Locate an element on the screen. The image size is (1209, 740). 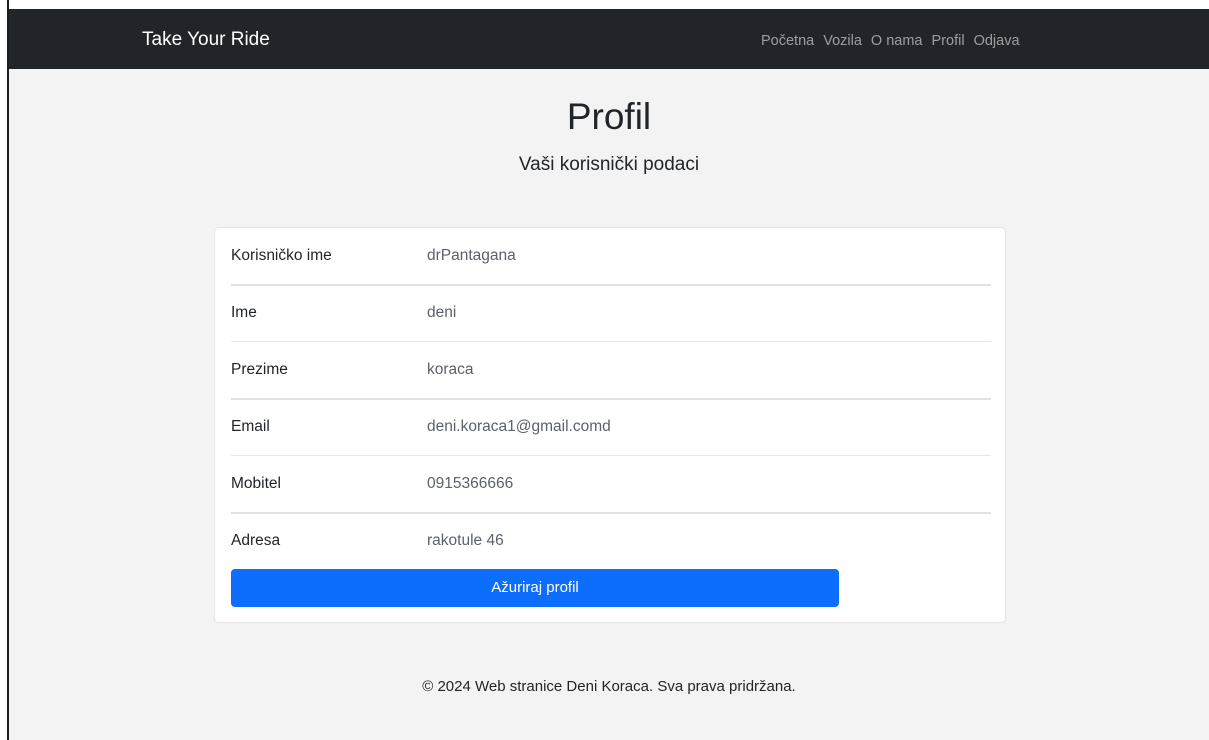
phone-value: 0915366666 is located at coordinates (470, 483).